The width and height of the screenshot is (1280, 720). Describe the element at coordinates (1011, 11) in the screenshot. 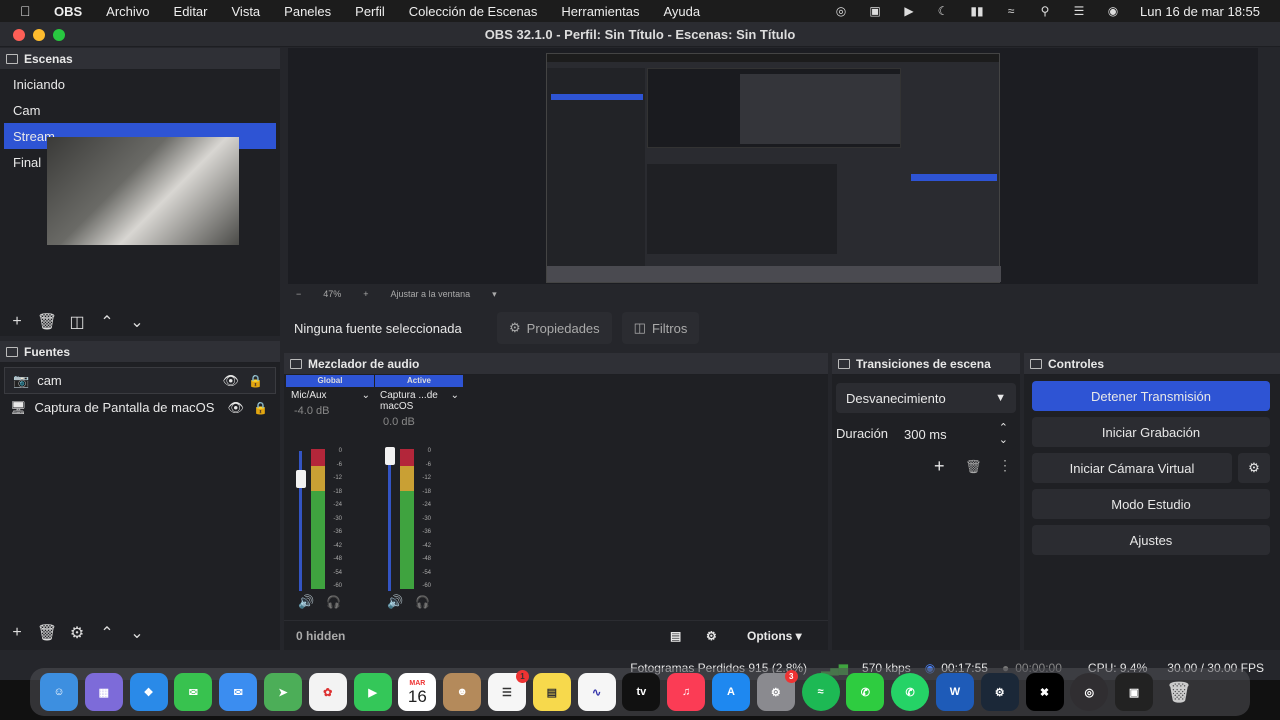

I see `wifi-icon: ≈` at that location.